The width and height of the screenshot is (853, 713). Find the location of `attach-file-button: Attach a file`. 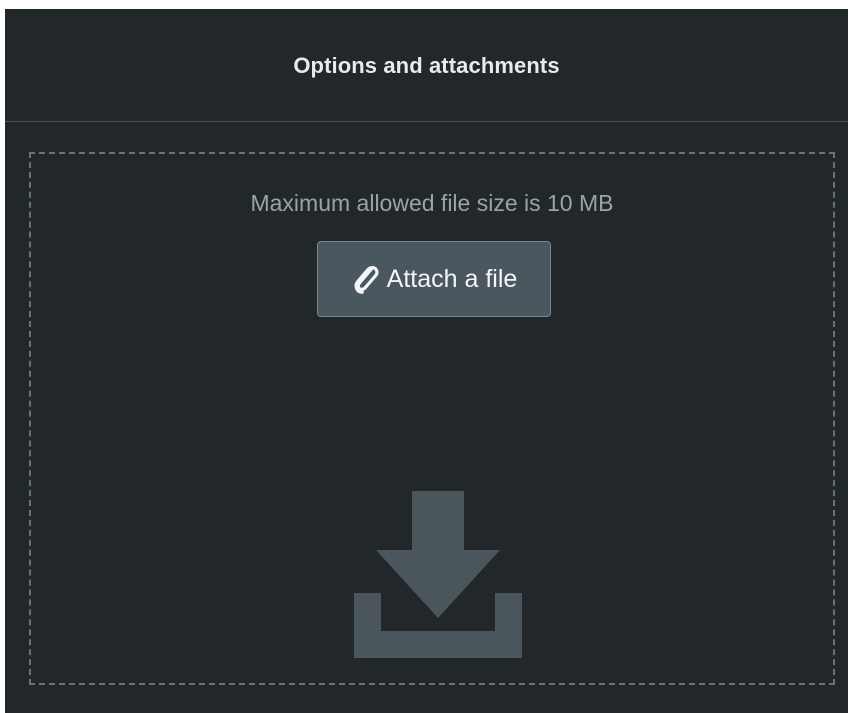

attach-file-button: Attach a file is located at coordinates (434, 279).